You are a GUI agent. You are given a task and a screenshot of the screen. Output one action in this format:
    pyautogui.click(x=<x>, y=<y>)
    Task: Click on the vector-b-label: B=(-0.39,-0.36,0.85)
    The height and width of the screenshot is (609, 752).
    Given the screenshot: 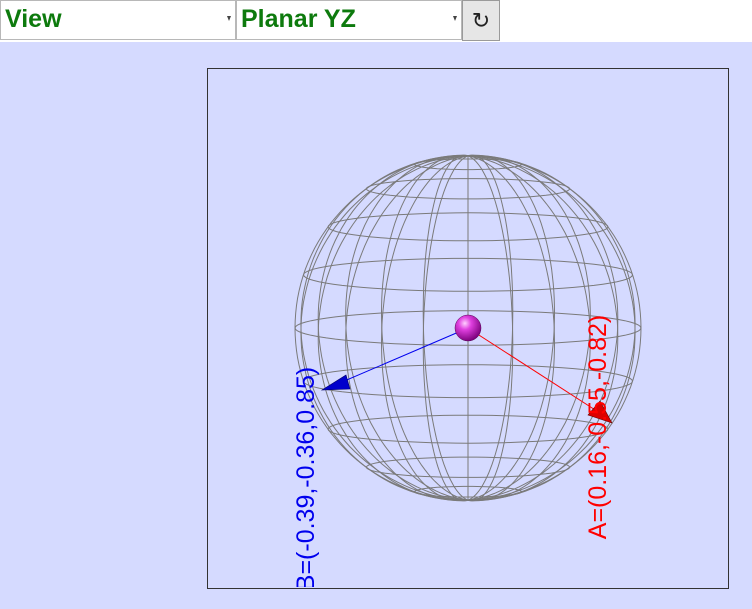 What is the action you would take?
    pyautogui.click(x=306, y=477)
    